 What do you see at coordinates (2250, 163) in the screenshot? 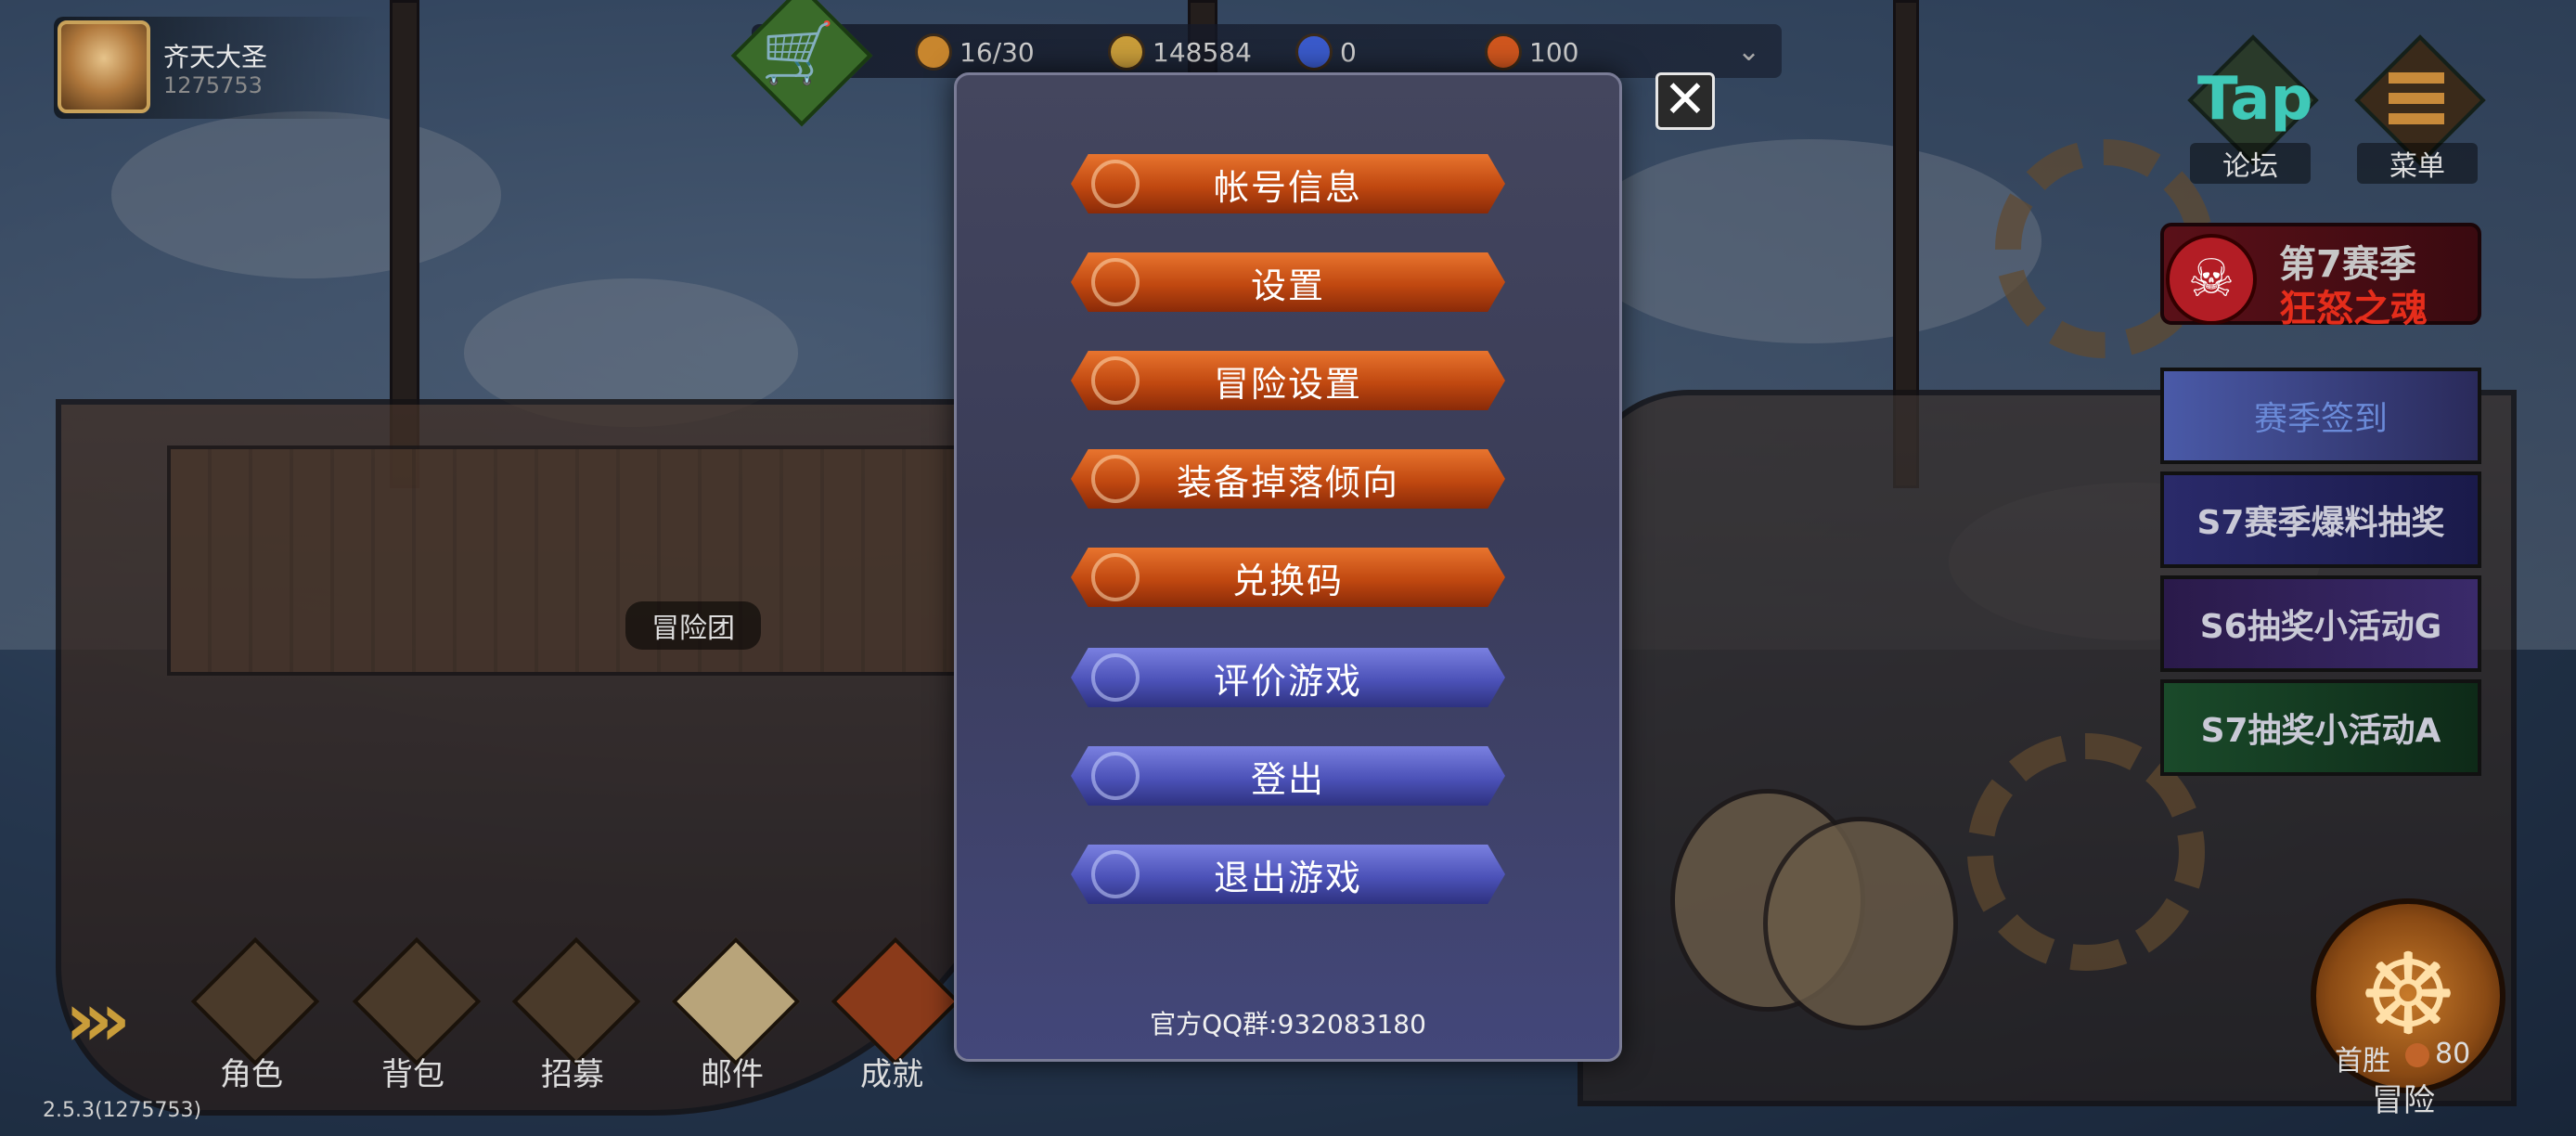
I see `forum-label: 论坛` at bounding box center [2250, 163].